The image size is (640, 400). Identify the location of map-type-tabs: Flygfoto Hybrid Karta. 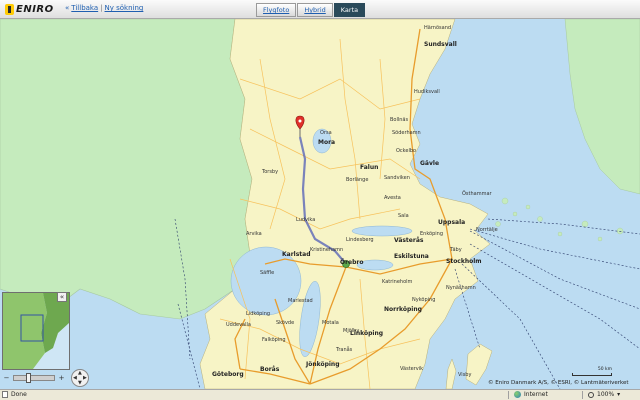
(311, 10).